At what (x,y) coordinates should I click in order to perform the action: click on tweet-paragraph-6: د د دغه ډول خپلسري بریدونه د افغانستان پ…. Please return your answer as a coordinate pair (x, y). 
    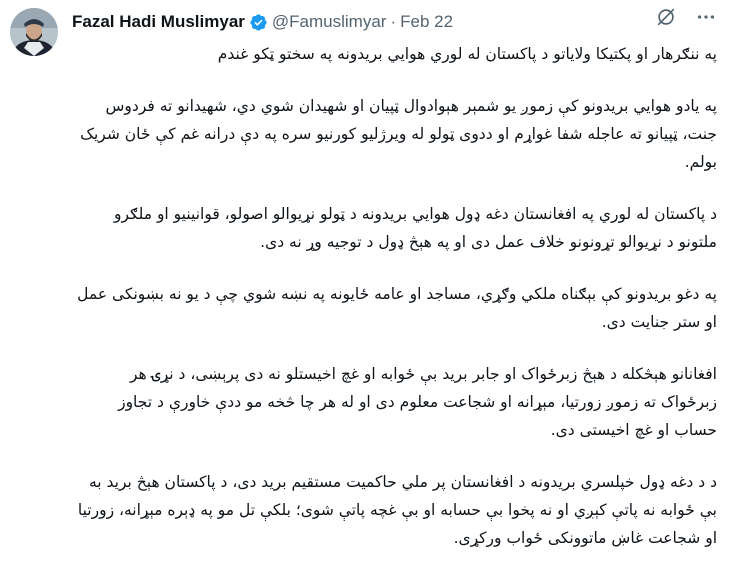
    Looking at the image, I should click on (397, 510).